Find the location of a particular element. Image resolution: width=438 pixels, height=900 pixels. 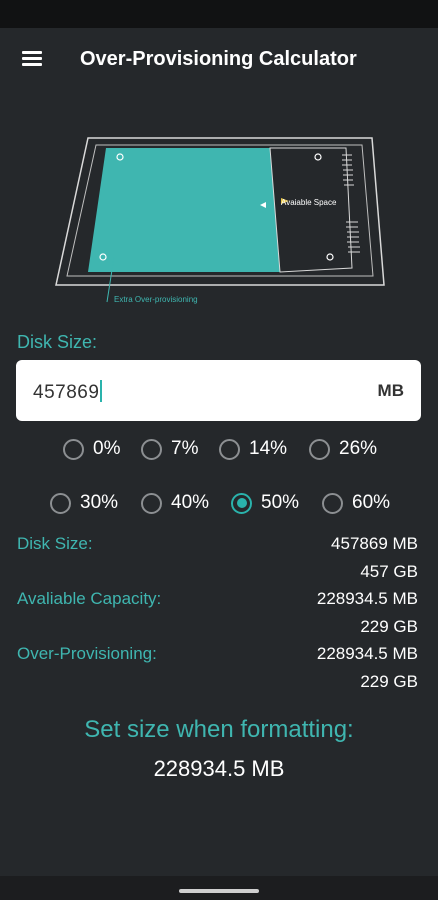

text-caret is located at coordinates (101, 391).